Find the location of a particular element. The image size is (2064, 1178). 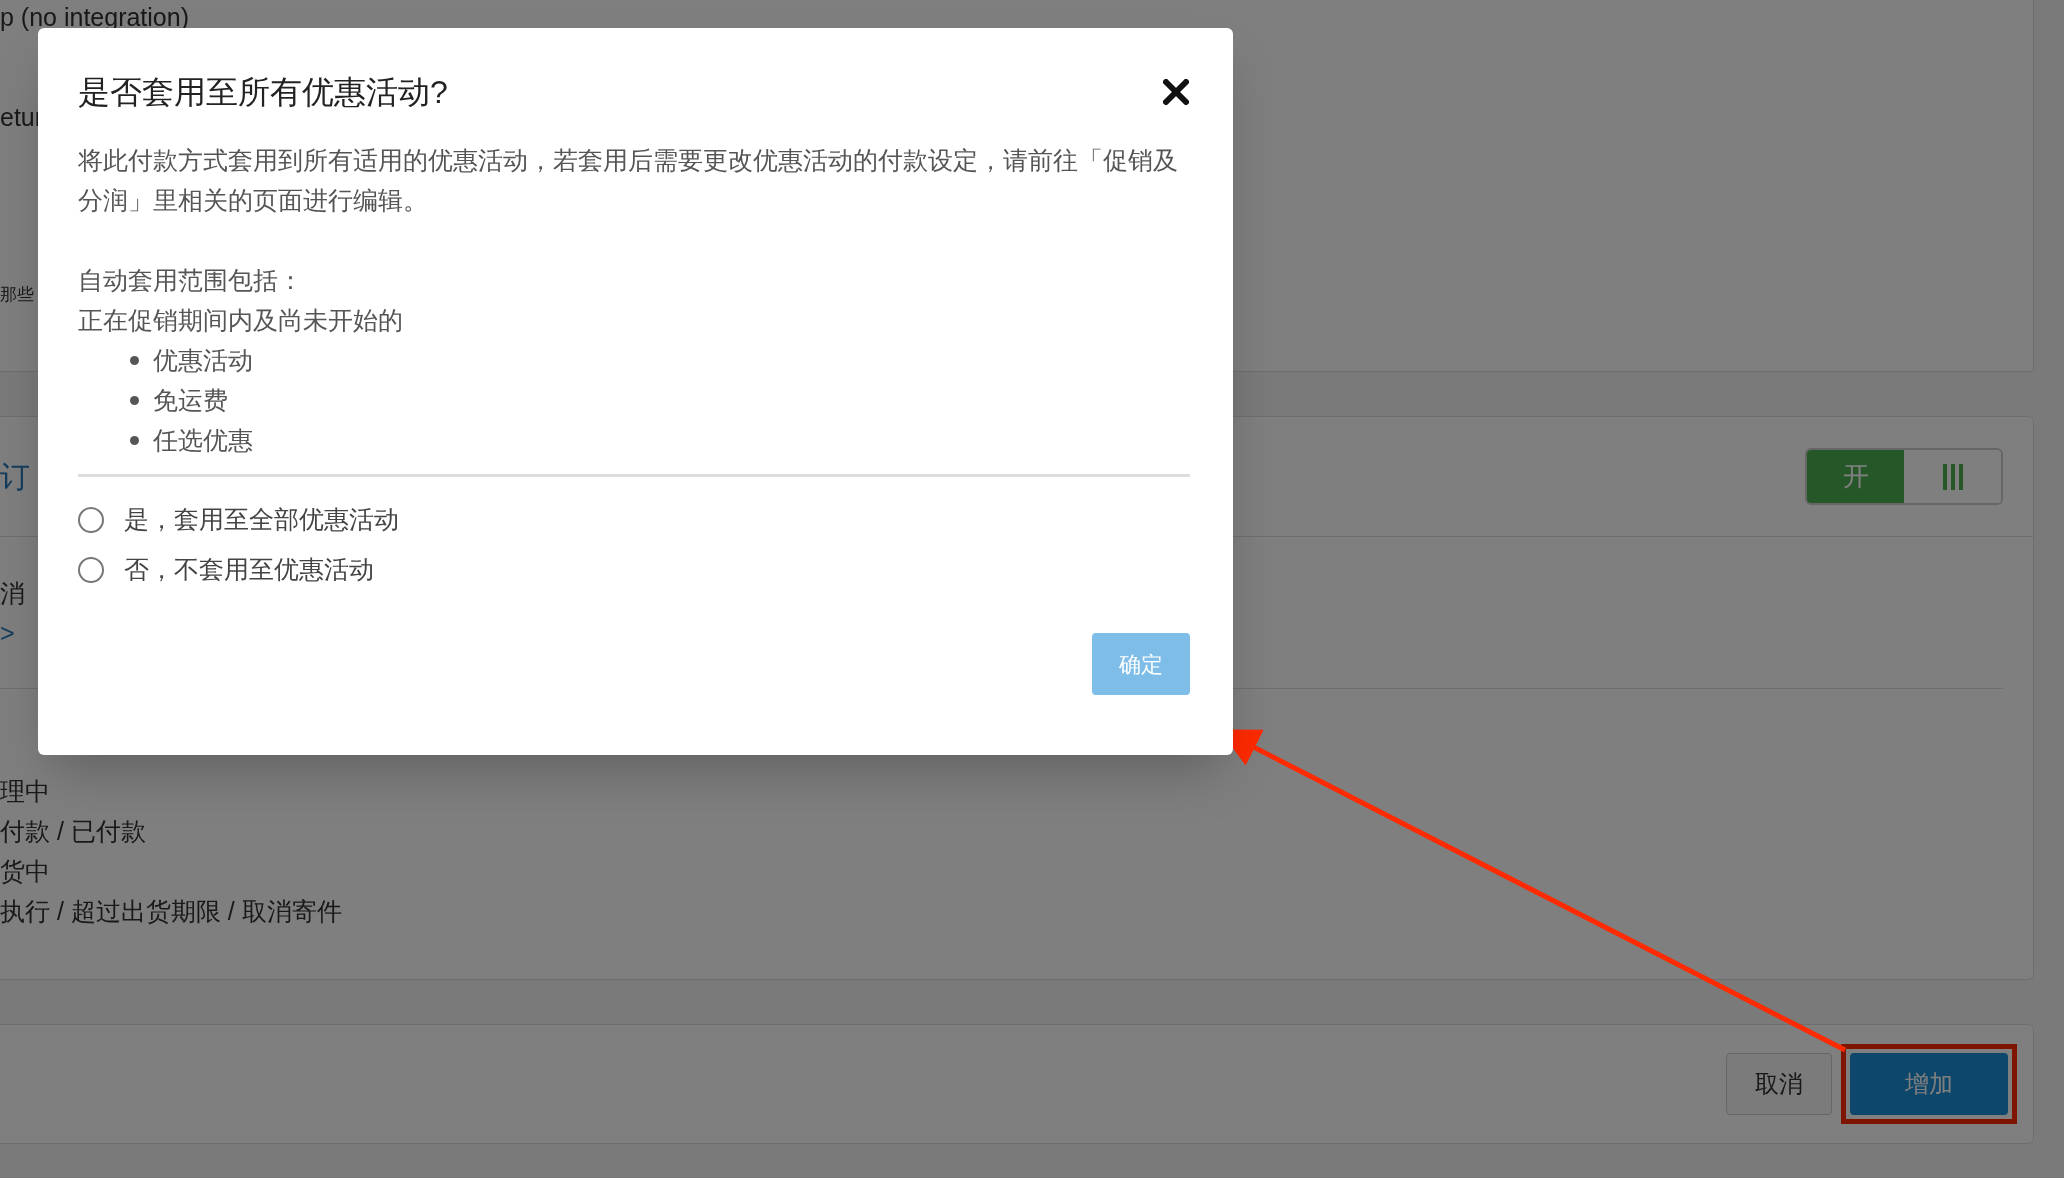

scope-heading: 自动套用范围包括： is located at coordinates (191, 280).